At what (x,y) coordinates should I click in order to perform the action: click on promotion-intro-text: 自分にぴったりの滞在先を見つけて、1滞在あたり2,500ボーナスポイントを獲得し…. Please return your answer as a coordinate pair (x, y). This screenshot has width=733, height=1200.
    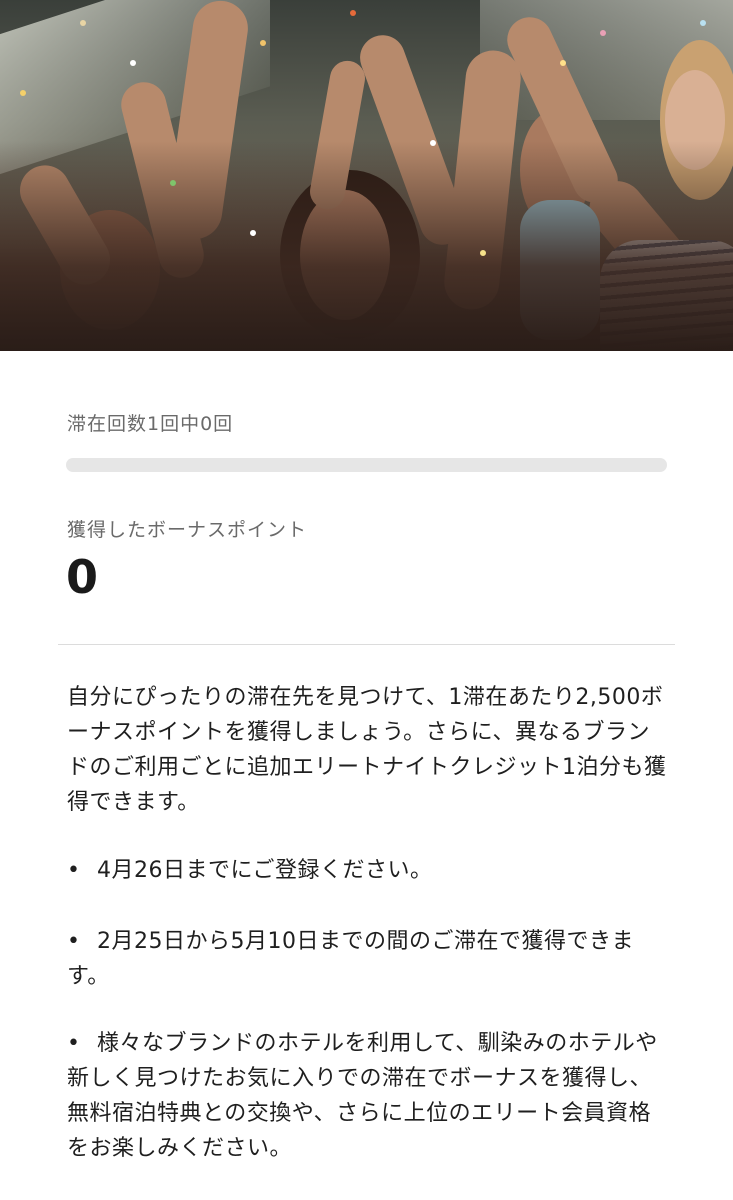
    Looking at the image, I should click on (367, 750).